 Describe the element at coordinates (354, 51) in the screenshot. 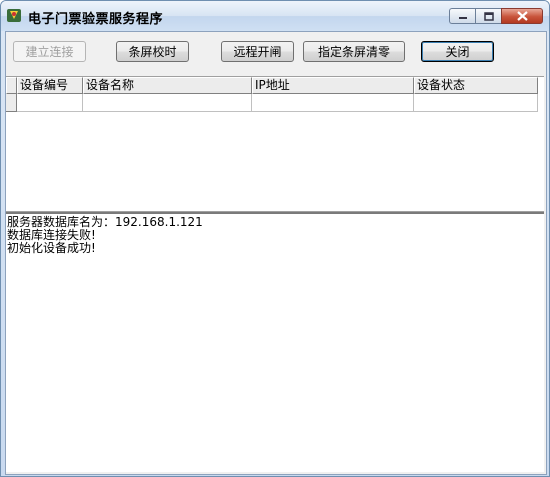

I see `clear-screen-button: 指定条屏清零` at that location.